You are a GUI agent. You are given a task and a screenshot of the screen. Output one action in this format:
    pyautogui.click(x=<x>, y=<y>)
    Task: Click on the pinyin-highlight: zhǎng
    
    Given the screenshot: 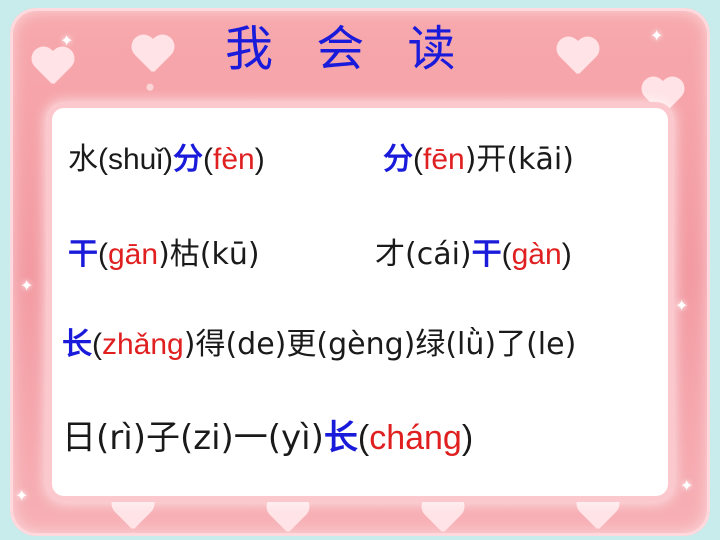 What is the action you would take?
    pyautogui.click(x=143, y=344)
    